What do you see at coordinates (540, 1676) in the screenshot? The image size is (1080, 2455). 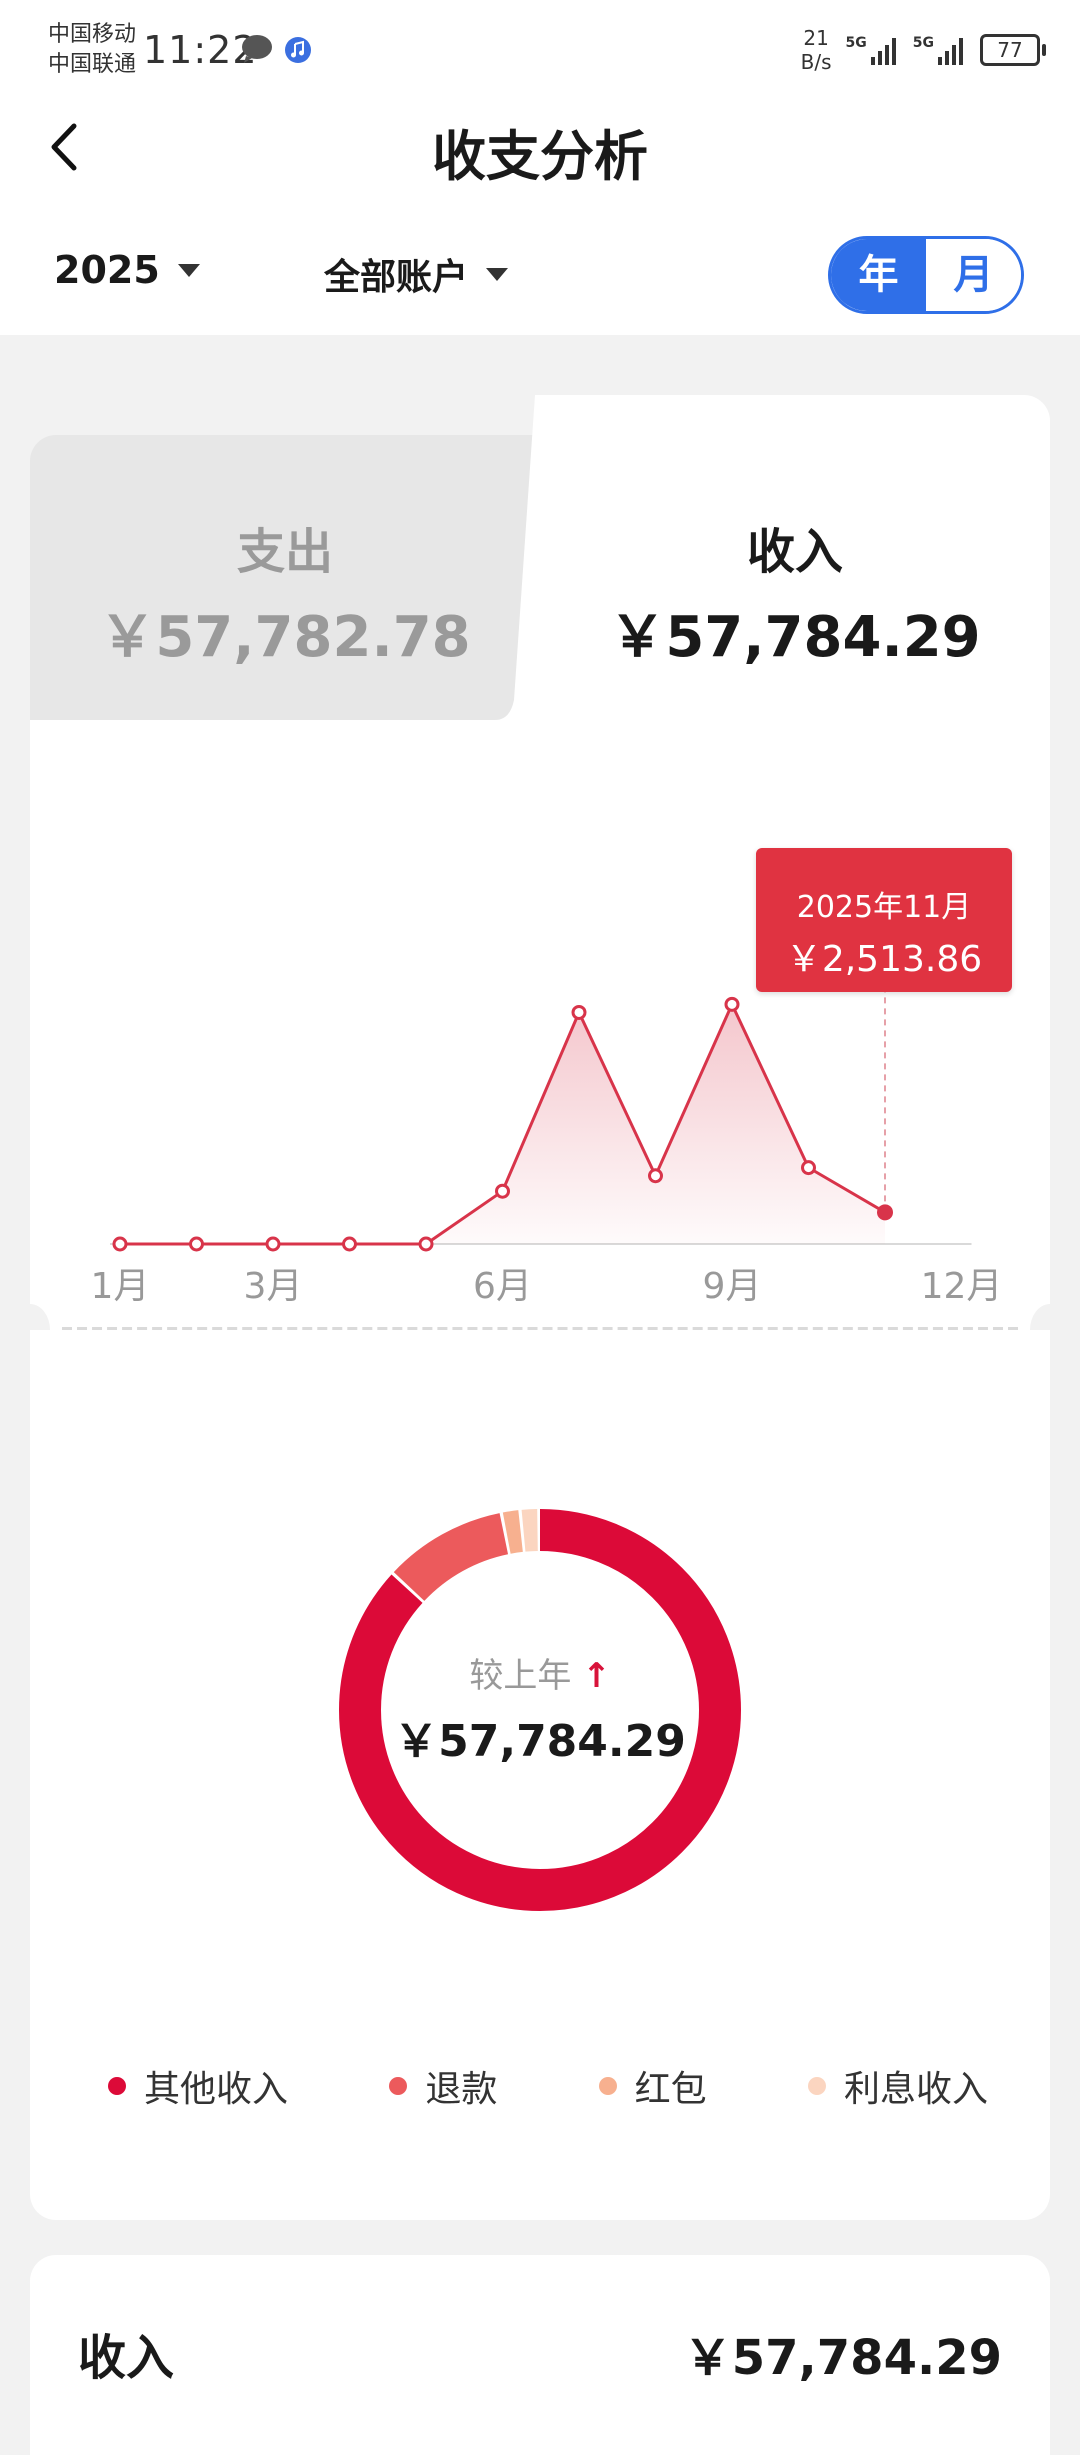 I see `compare-label: 较上年 ↑` at bounding box center [540, 1676].